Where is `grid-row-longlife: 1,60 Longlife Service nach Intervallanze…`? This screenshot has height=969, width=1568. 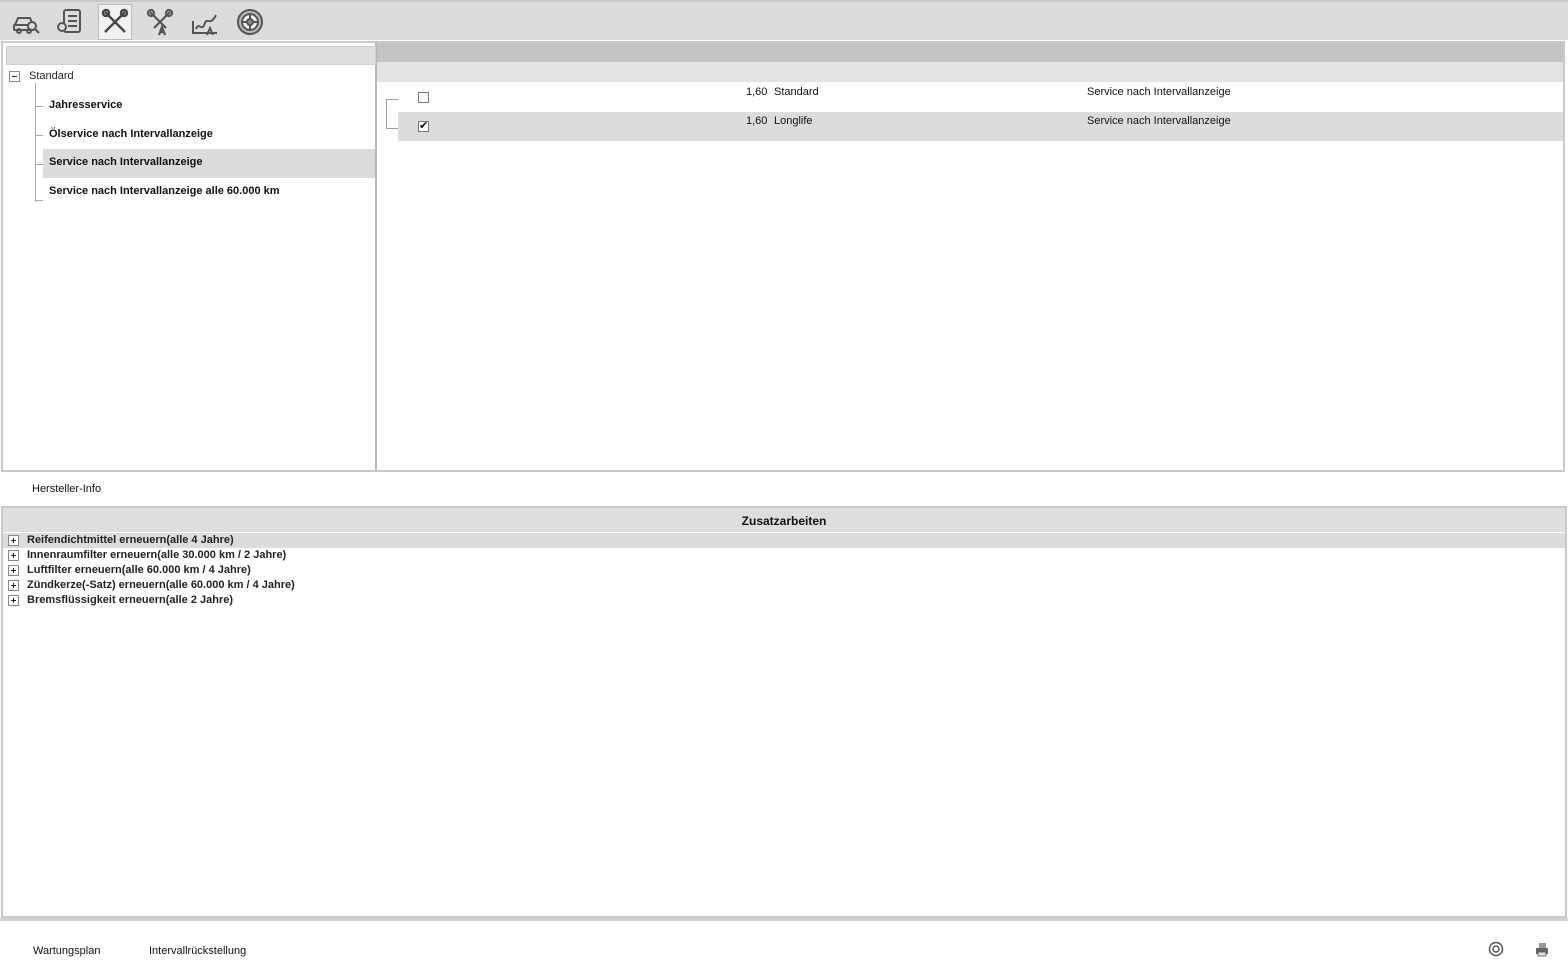 grid-row-longlife: 1,60 Longlife Service nach Intervallanze… is located at coordinates (980, 126).